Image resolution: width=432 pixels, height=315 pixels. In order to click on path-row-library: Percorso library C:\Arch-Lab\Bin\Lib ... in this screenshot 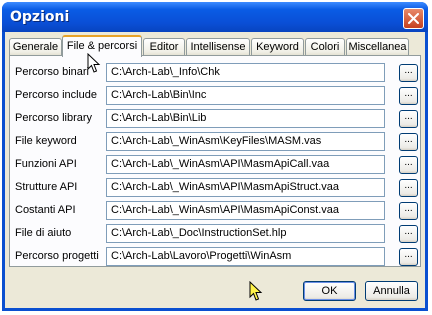, I will do `click(215, 119)`.